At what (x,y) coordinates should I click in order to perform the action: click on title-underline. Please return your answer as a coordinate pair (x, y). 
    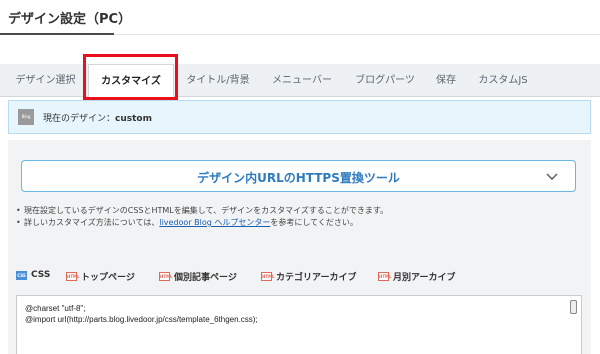
    Looking at the image, I should click on (57, 34).